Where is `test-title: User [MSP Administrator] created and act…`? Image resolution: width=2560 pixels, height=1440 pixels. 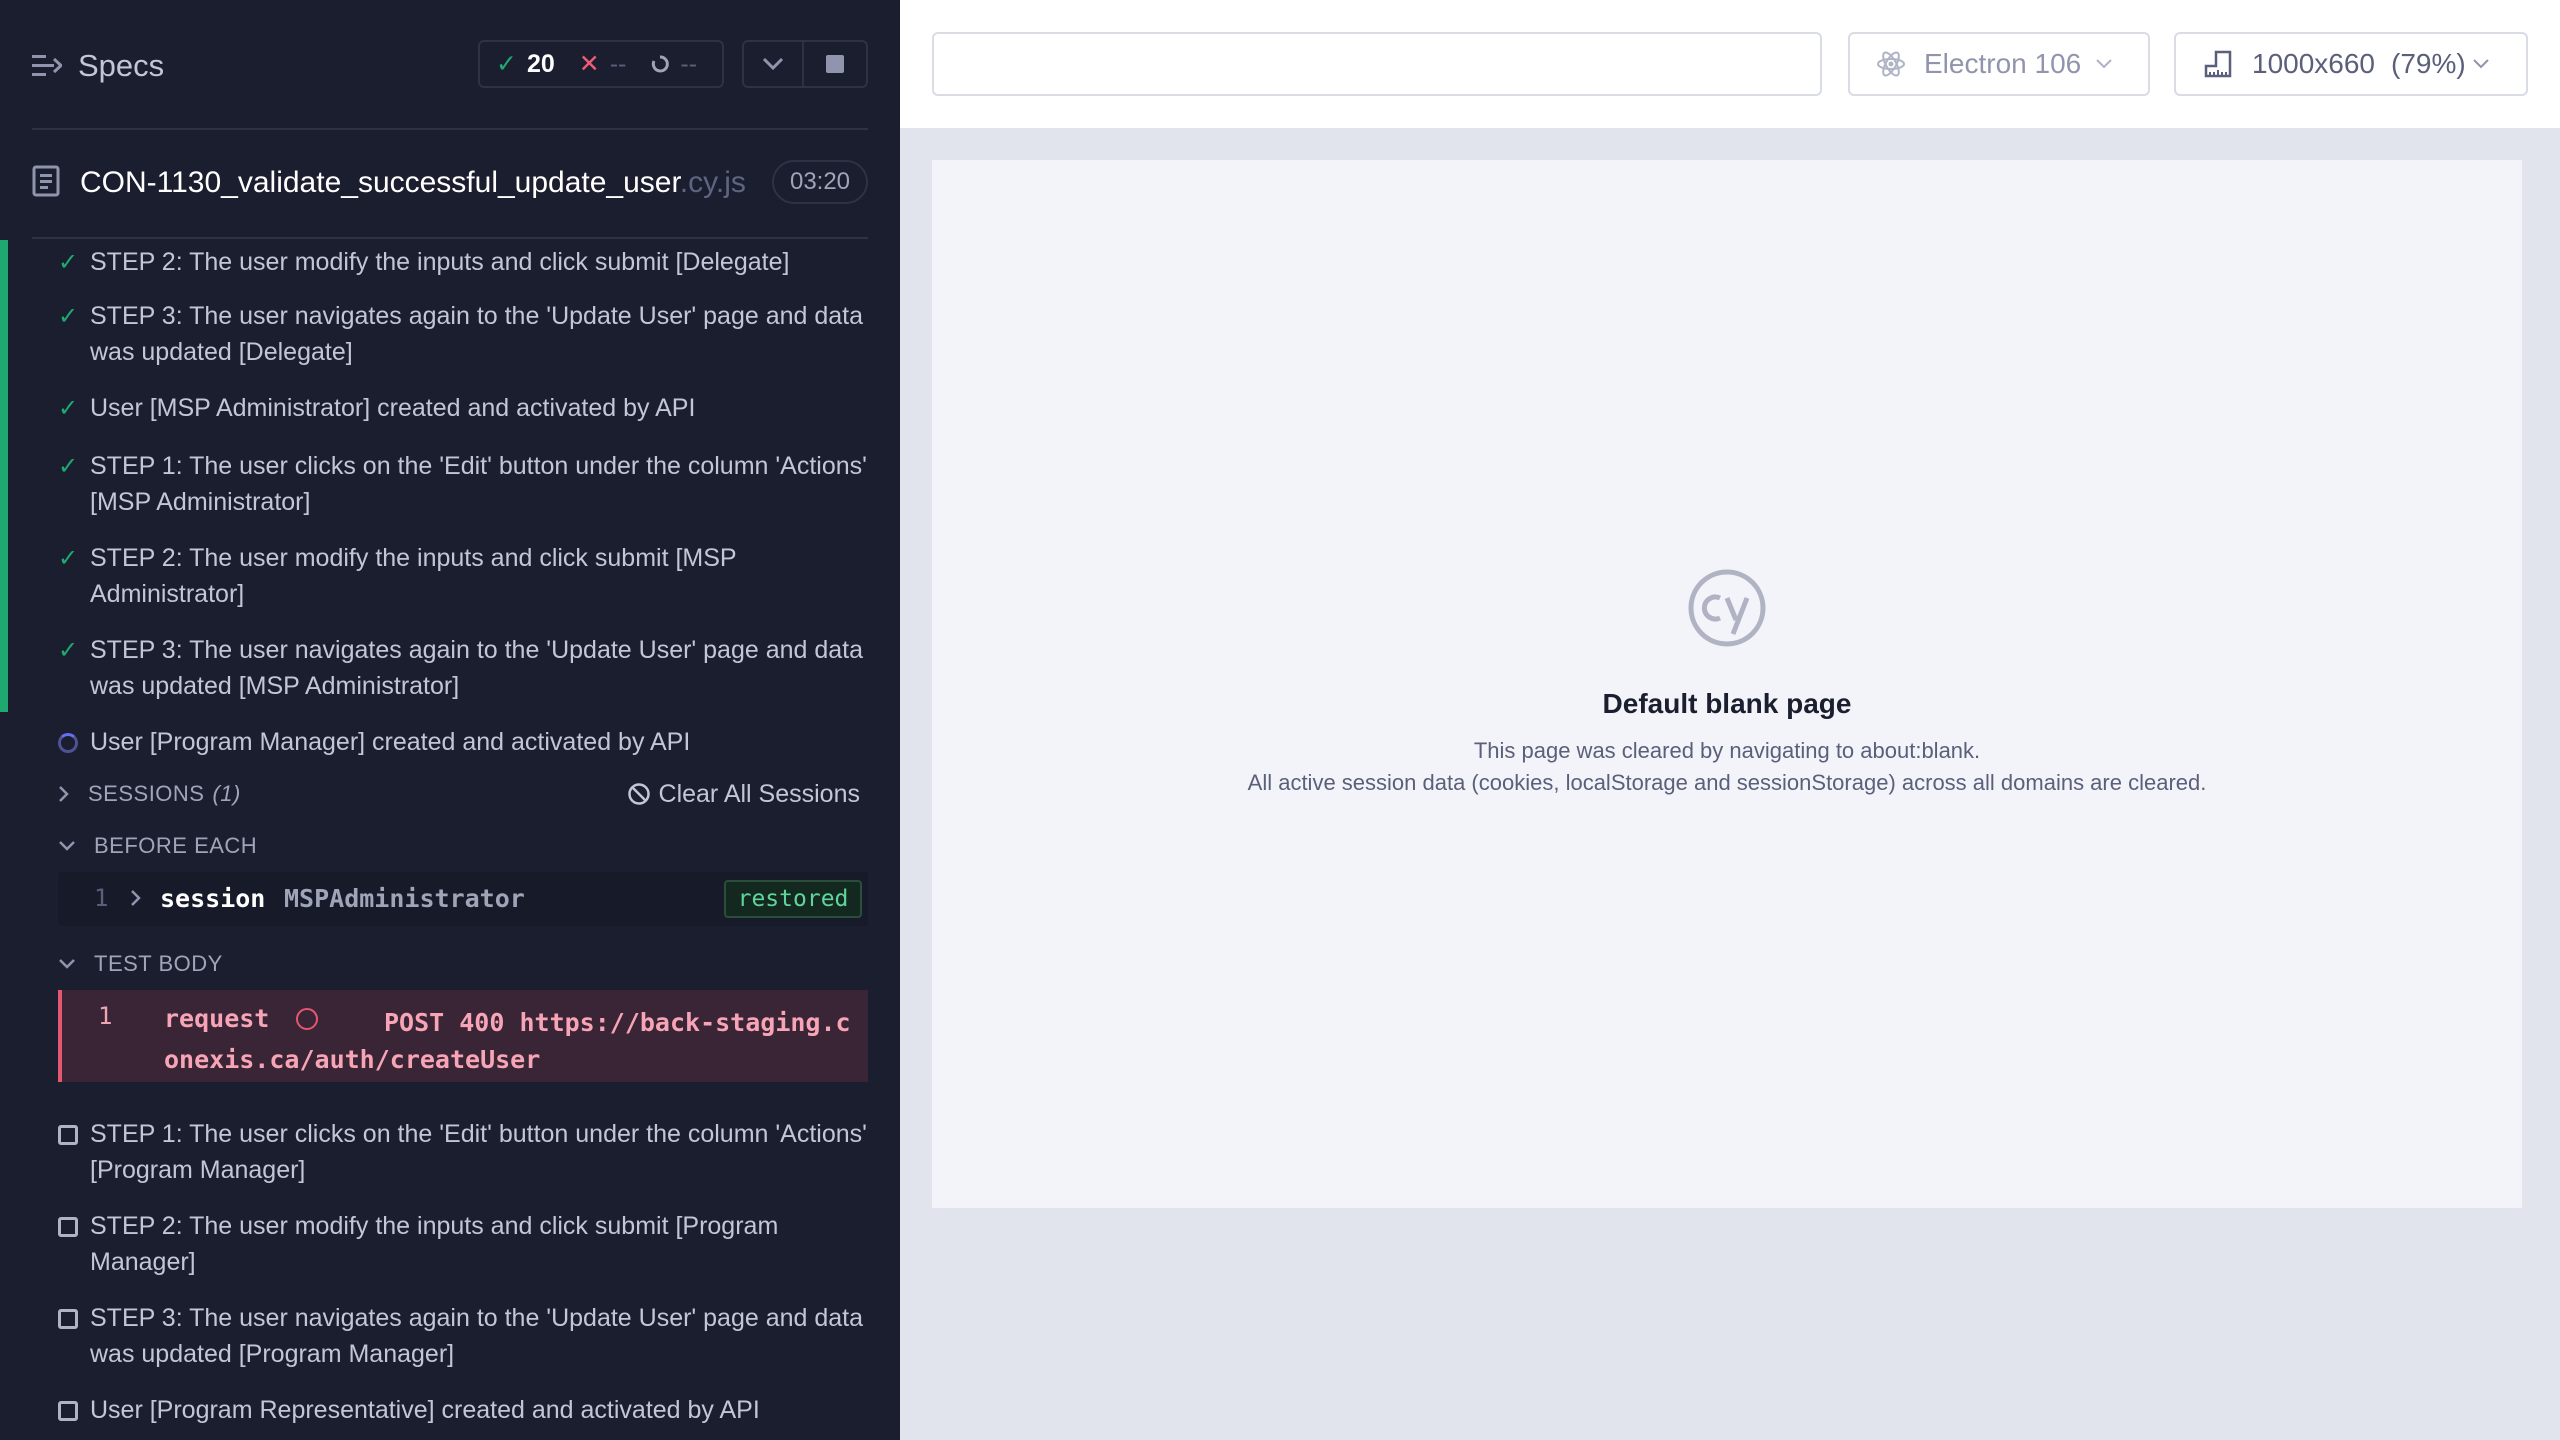
test-title: User [MSP Administrator] created and act… is located at coordinates (393, 408).